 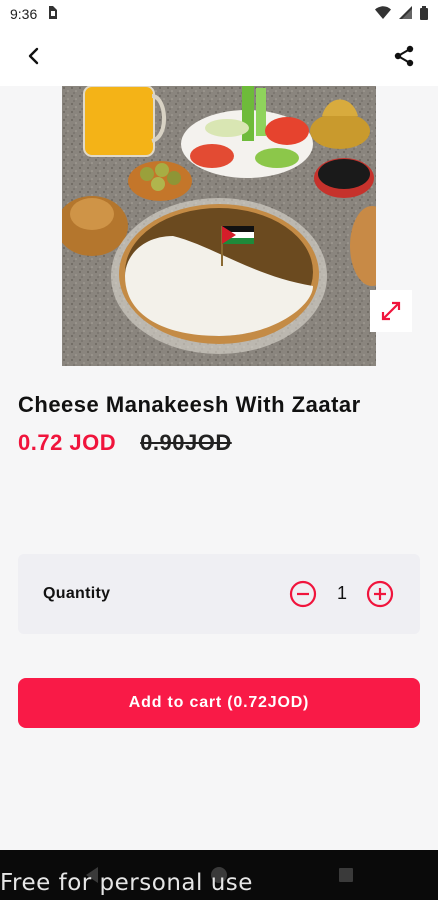 I want to click on quantity-card: Quantity 1, so click(x=219, y=594).